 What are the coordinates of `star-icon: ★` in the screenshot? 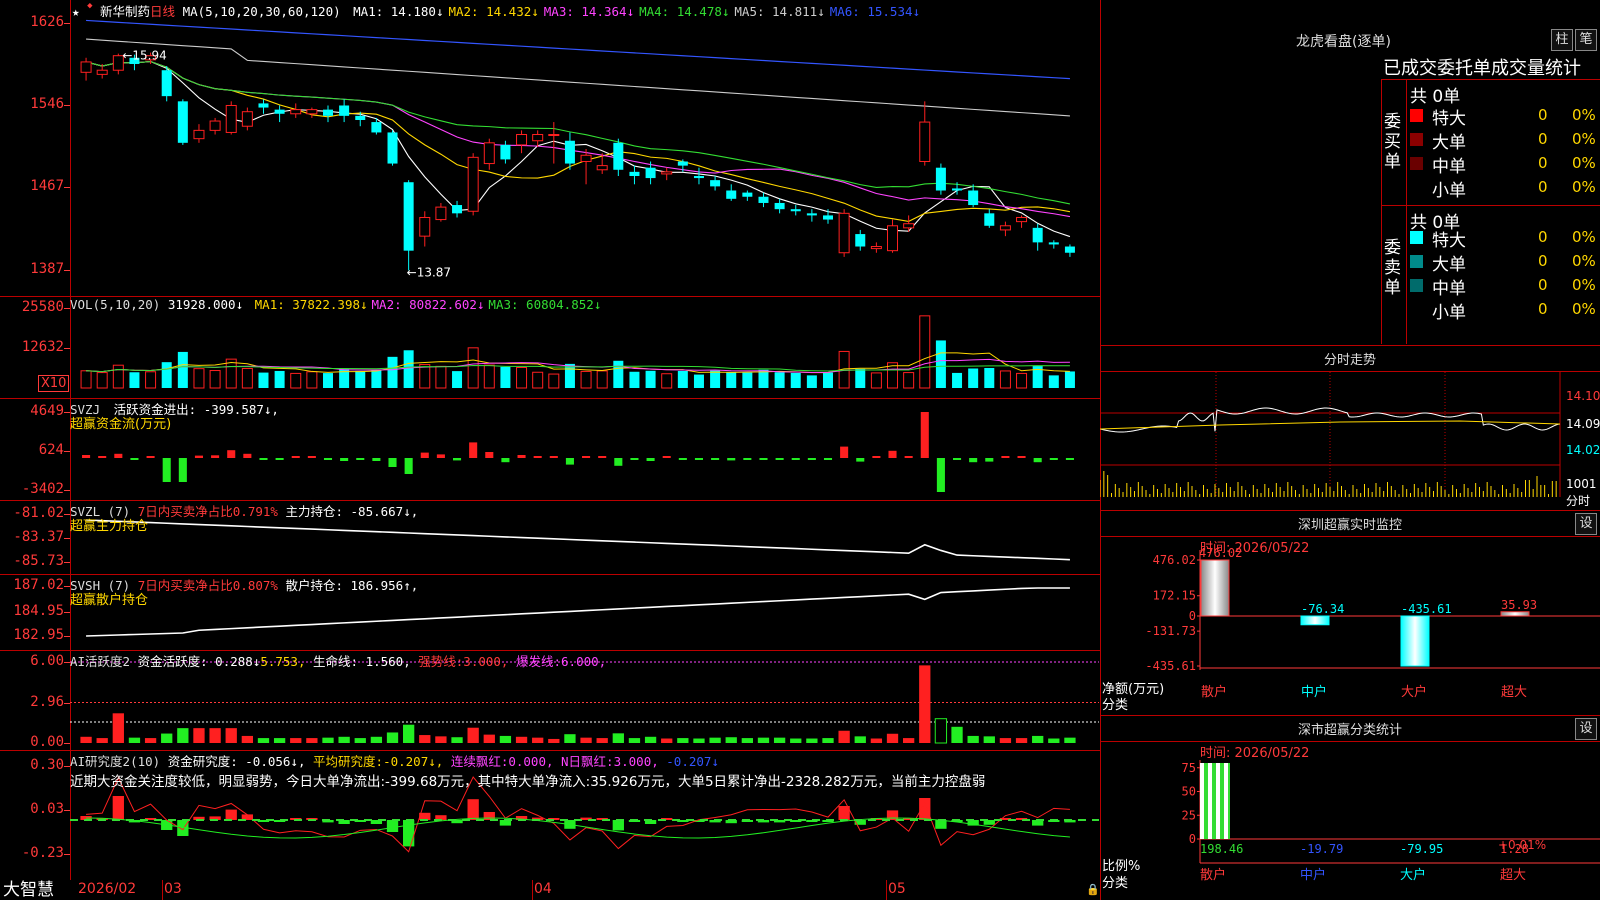 It's located at (76, 11).